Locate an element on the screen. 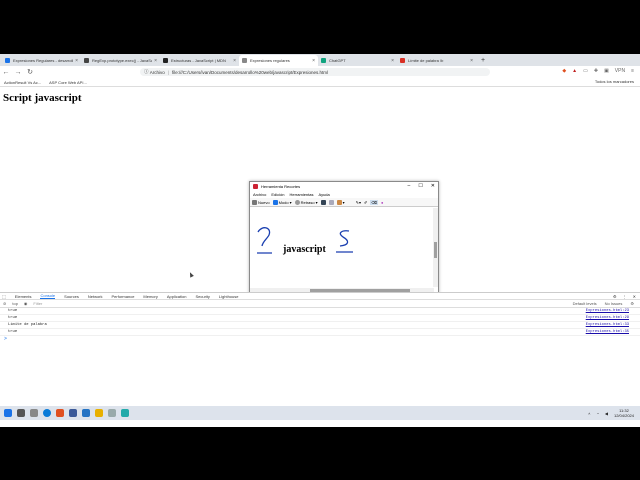  reload-icon: ↻ is located at coordinates (30, 72).